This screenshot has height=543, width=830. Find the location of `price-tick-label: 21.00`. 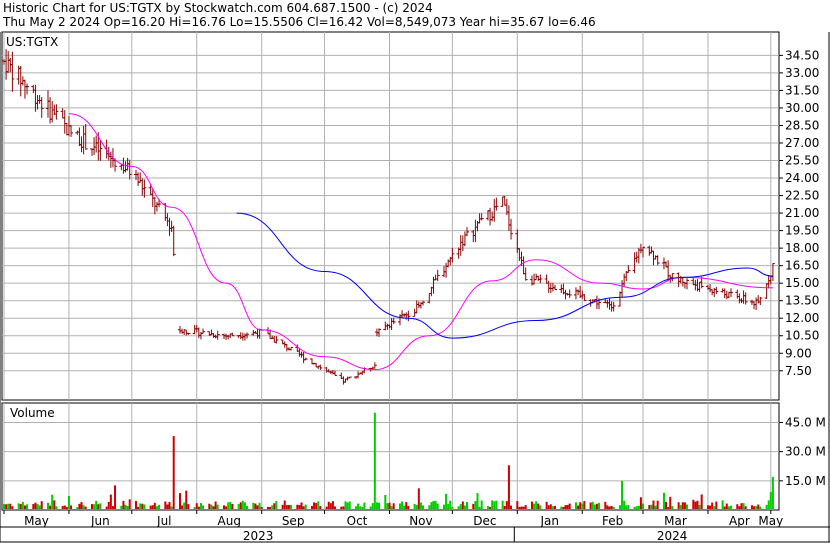

price-tick-label: 21.00 is located at coordinates (802, 213).